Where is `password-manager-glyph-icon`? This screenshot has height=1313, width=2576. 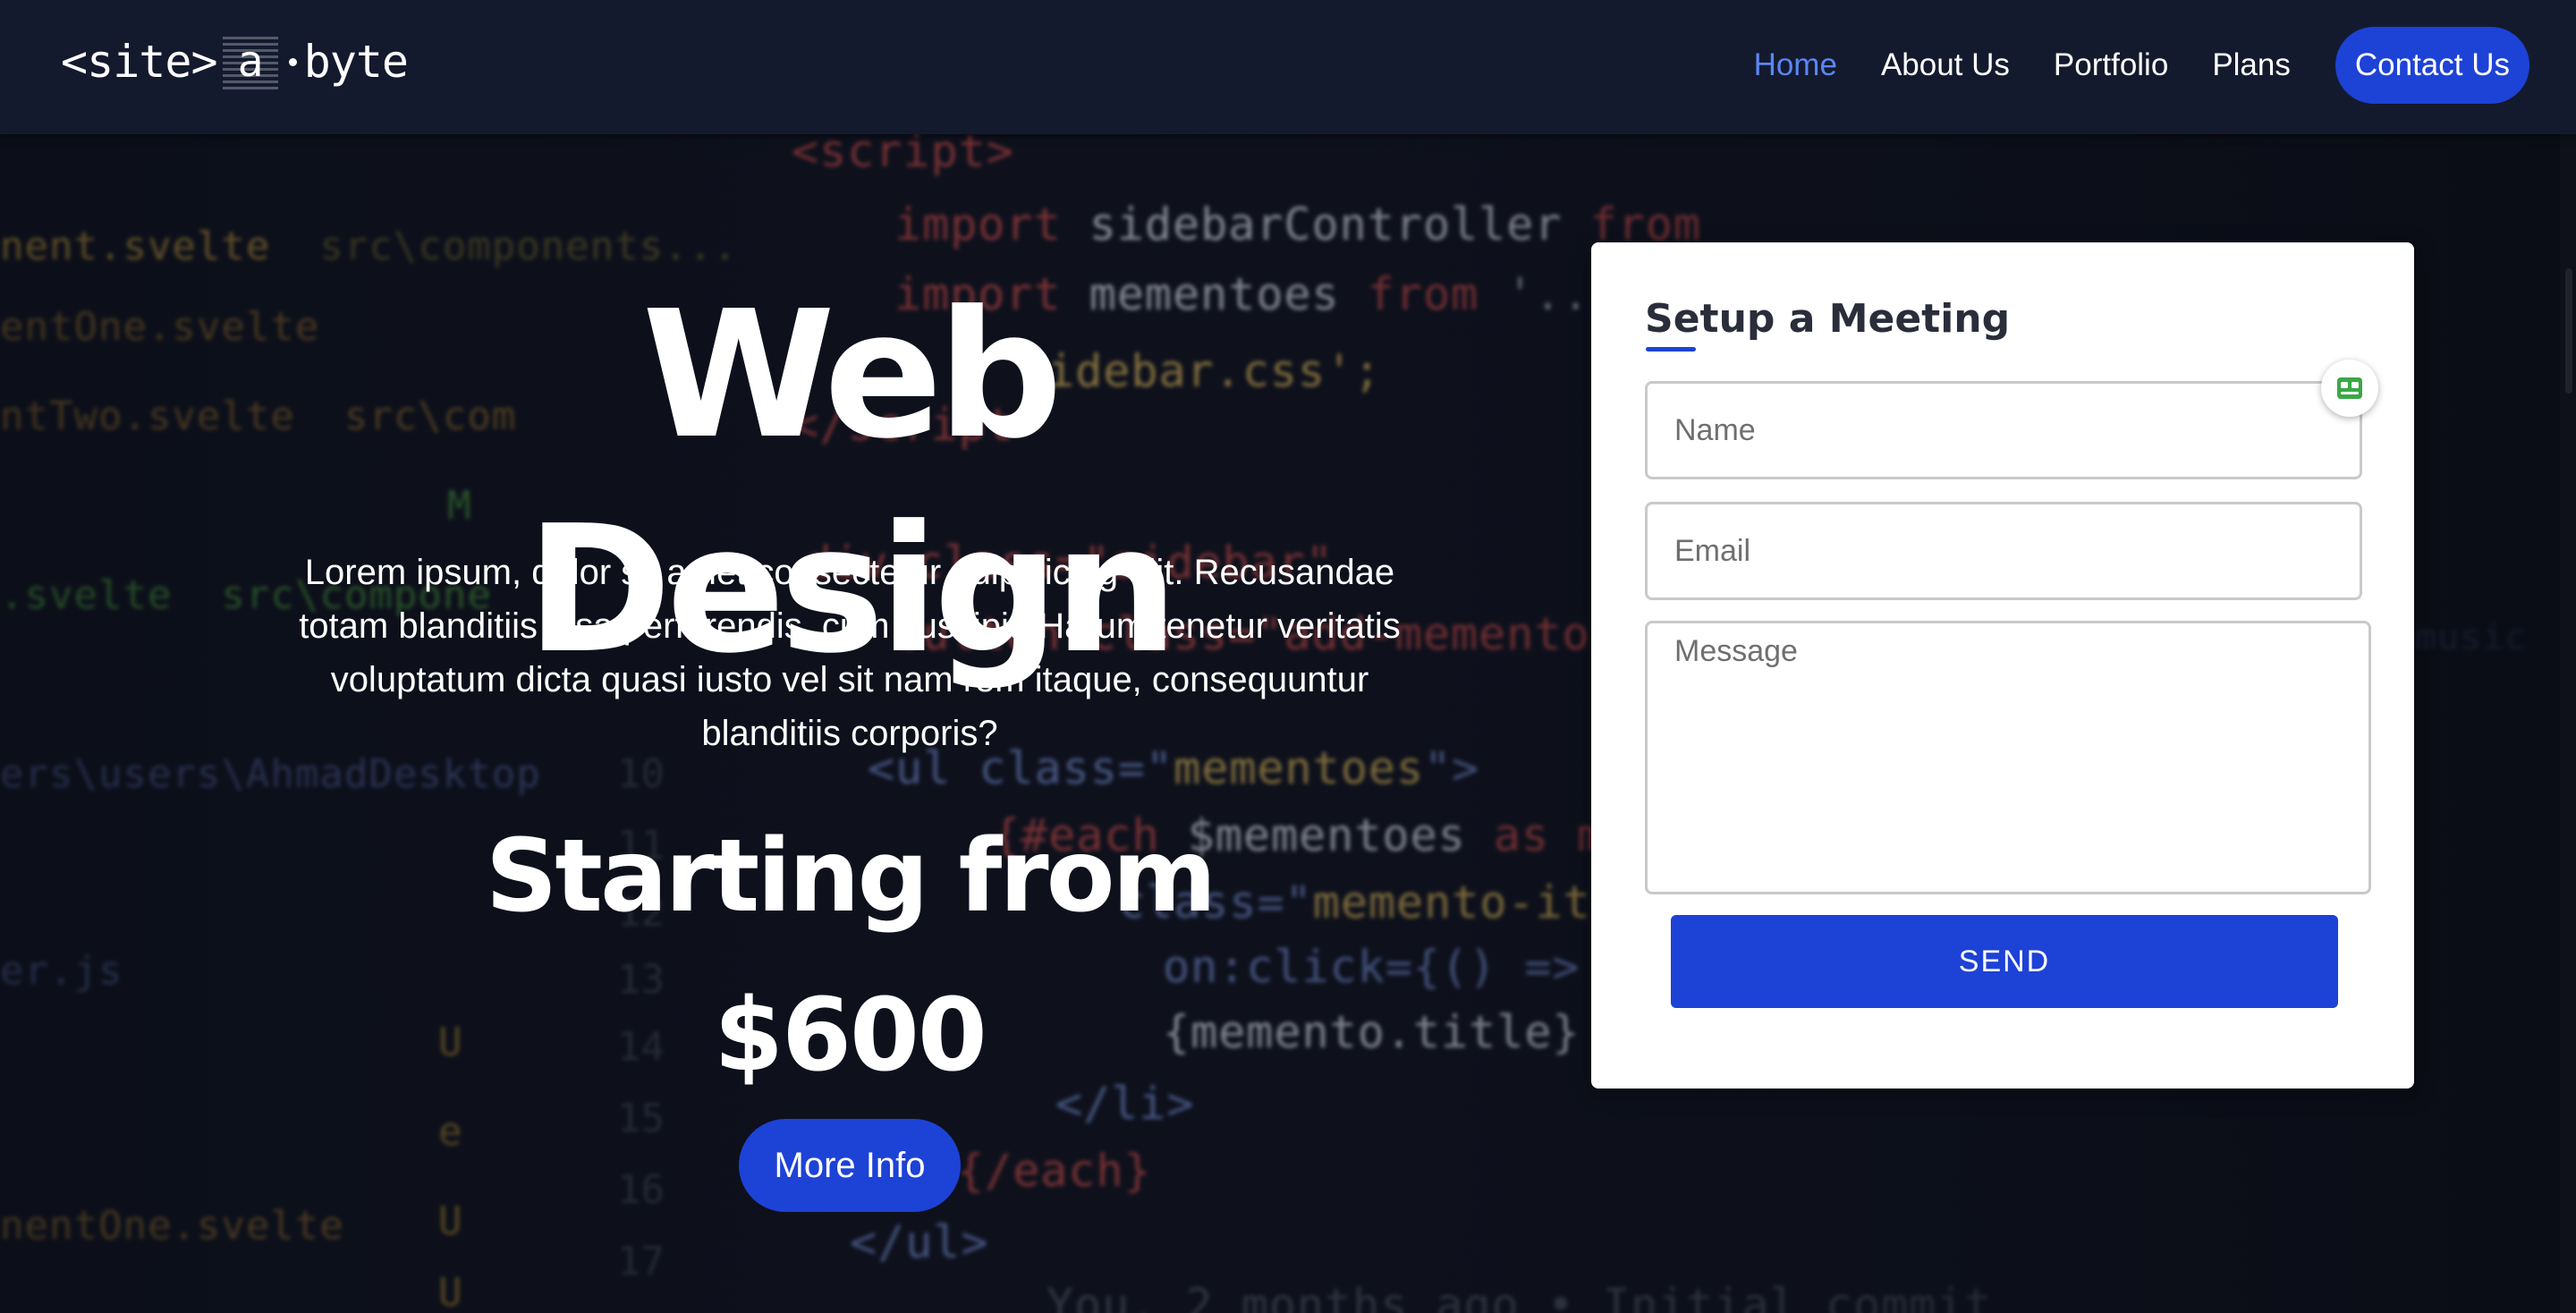 password-manager-glyph-icon is located at coordinates (2349, 388).